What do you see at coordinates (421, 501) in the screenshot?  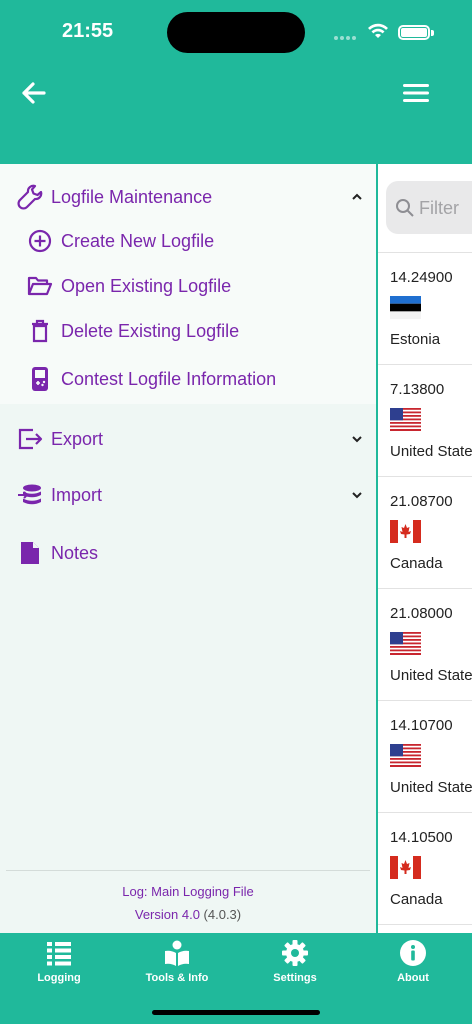 I see `frequency: 21.08700` at bounding box center [421, 501].